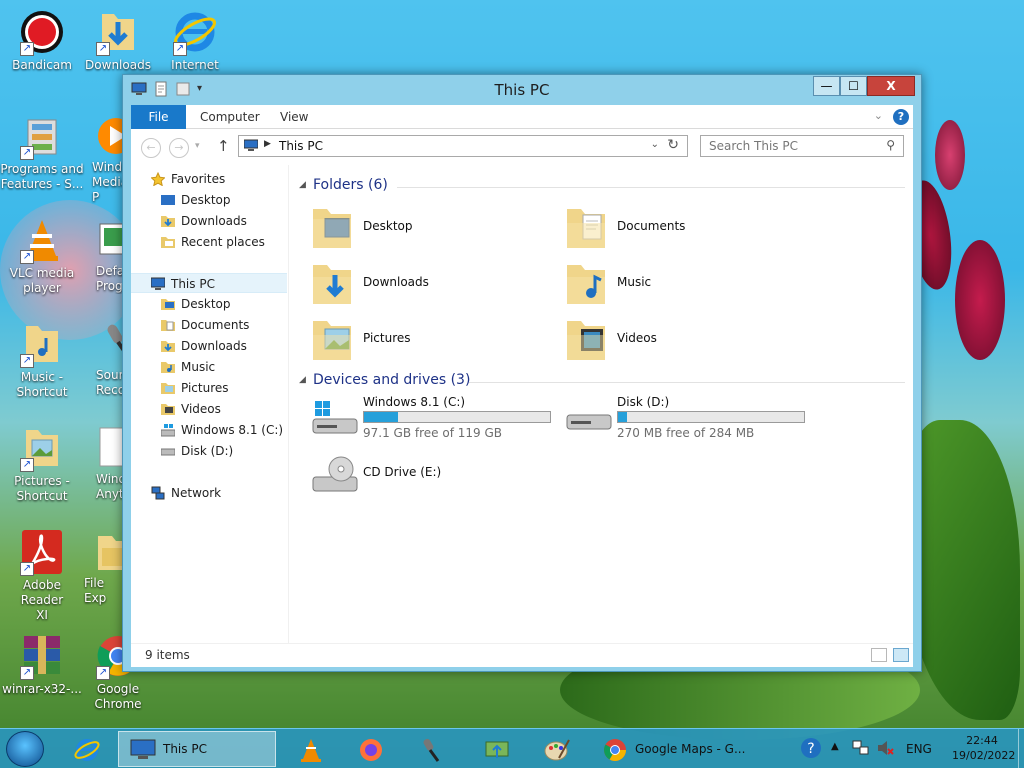  I want to click on show-desktop-button, so click(1021, 748).